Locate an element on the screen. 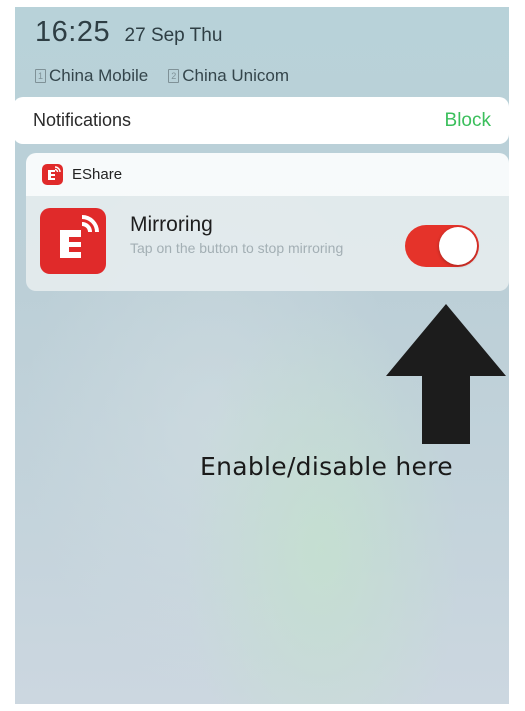 This screenshot has height=711, width=525. carrier-list: 1 China Mobile 2 China Unicom is located at coordinates (162, 76).